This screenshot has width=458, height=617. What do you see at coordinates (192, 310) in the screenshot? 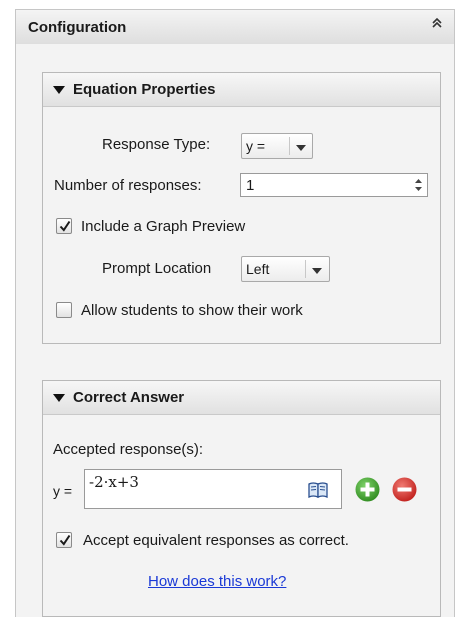
I see `show-work-label: Allow students to show their work` at bounding box center [192, 310].